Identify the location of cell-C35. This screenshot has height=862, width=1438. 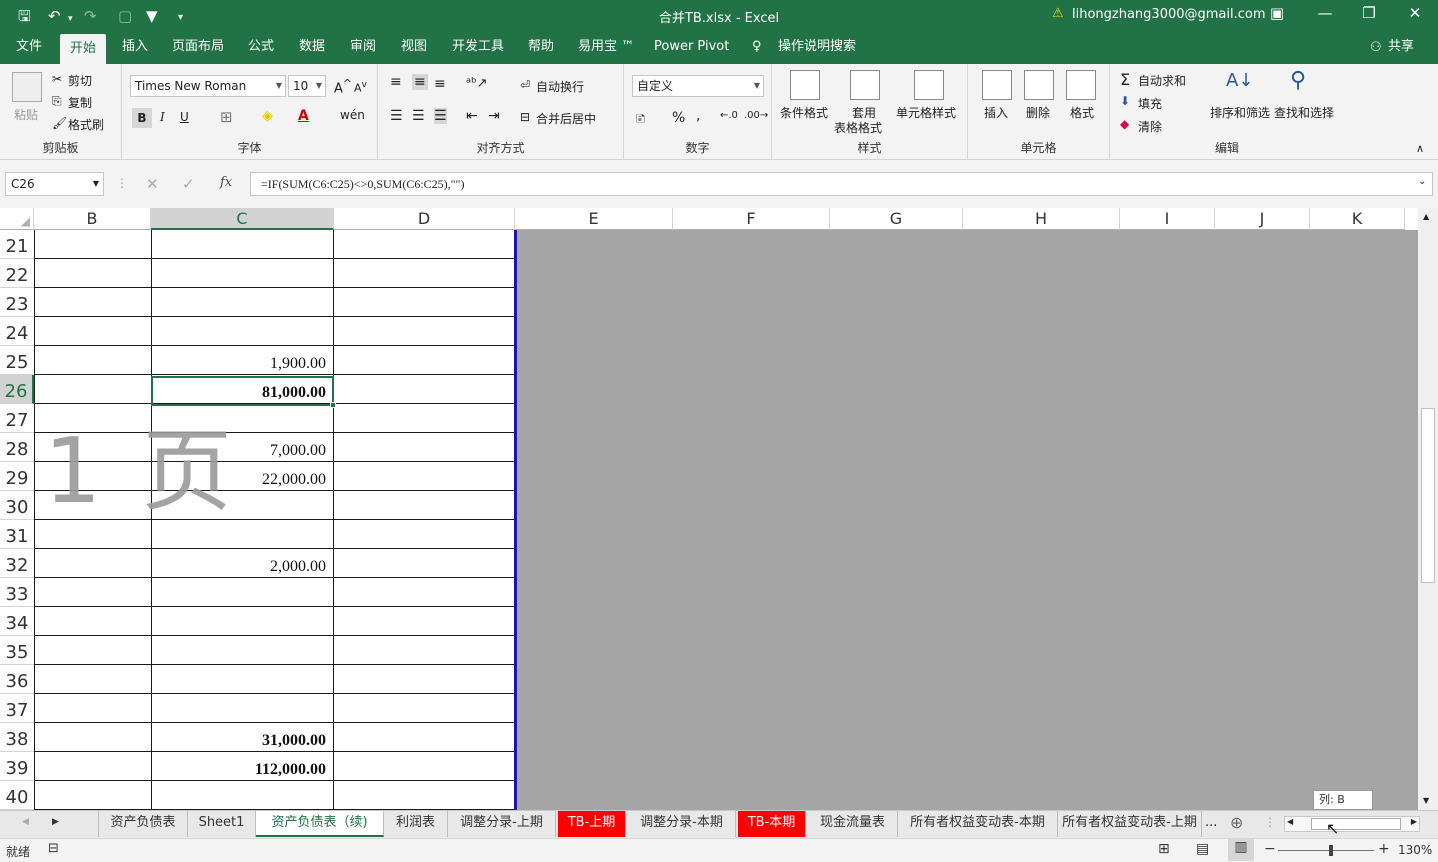
(242, 650).